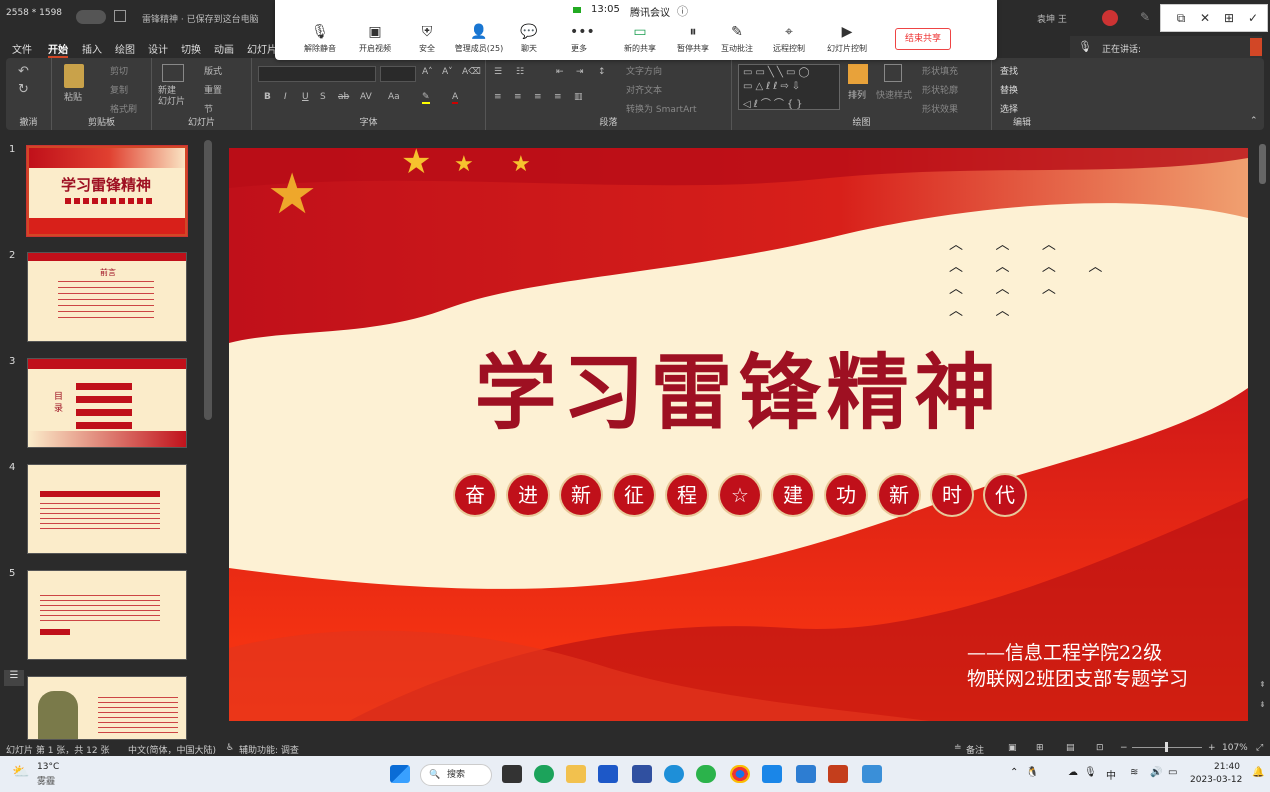  I want to click on smartart-button: 转换为 SmartArt, so click(661, 108).